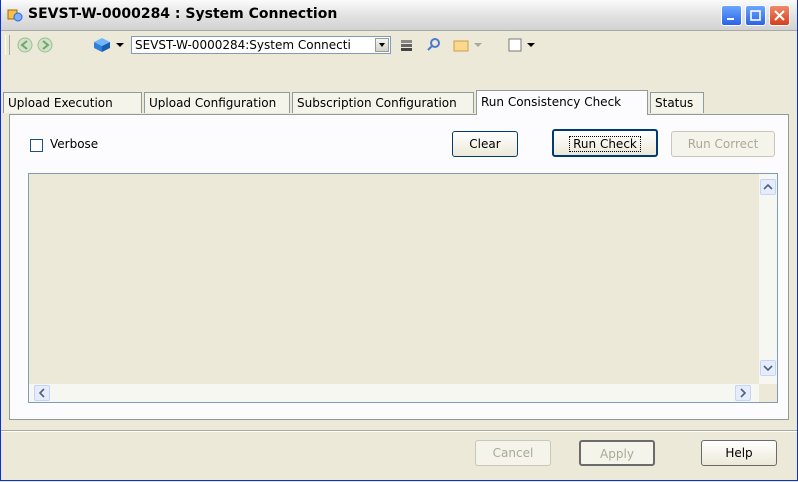 The height and width of the screenshot is (482, 798). I want to click on vertical-scrollbar, so click(768, 280).